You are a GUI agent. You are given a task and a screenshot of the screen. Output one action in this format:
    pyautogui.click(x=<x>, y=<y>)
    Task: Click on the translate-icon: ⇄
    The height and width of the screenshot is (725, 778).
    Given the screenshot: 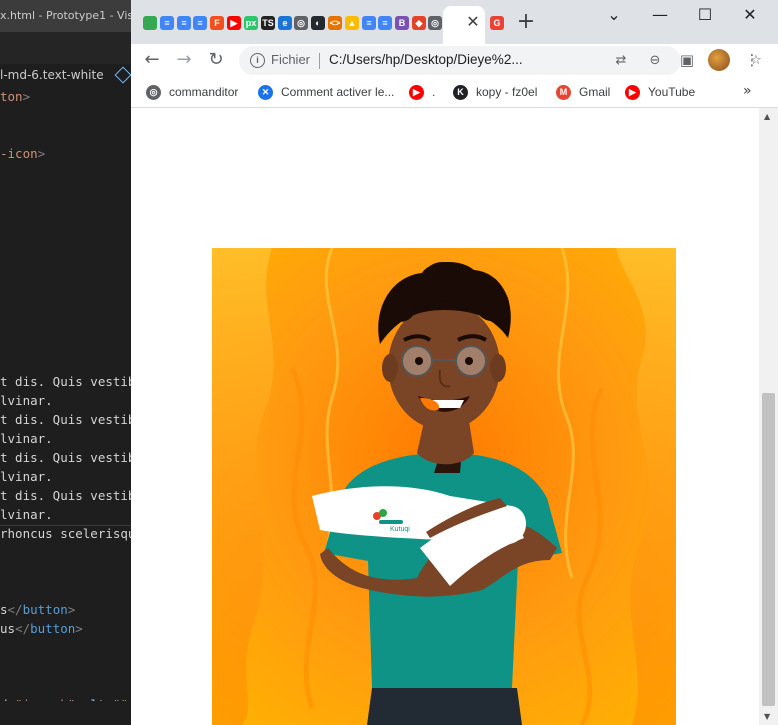 What is the action you would take?
    pyautogui.click(x=621, y=61)
    